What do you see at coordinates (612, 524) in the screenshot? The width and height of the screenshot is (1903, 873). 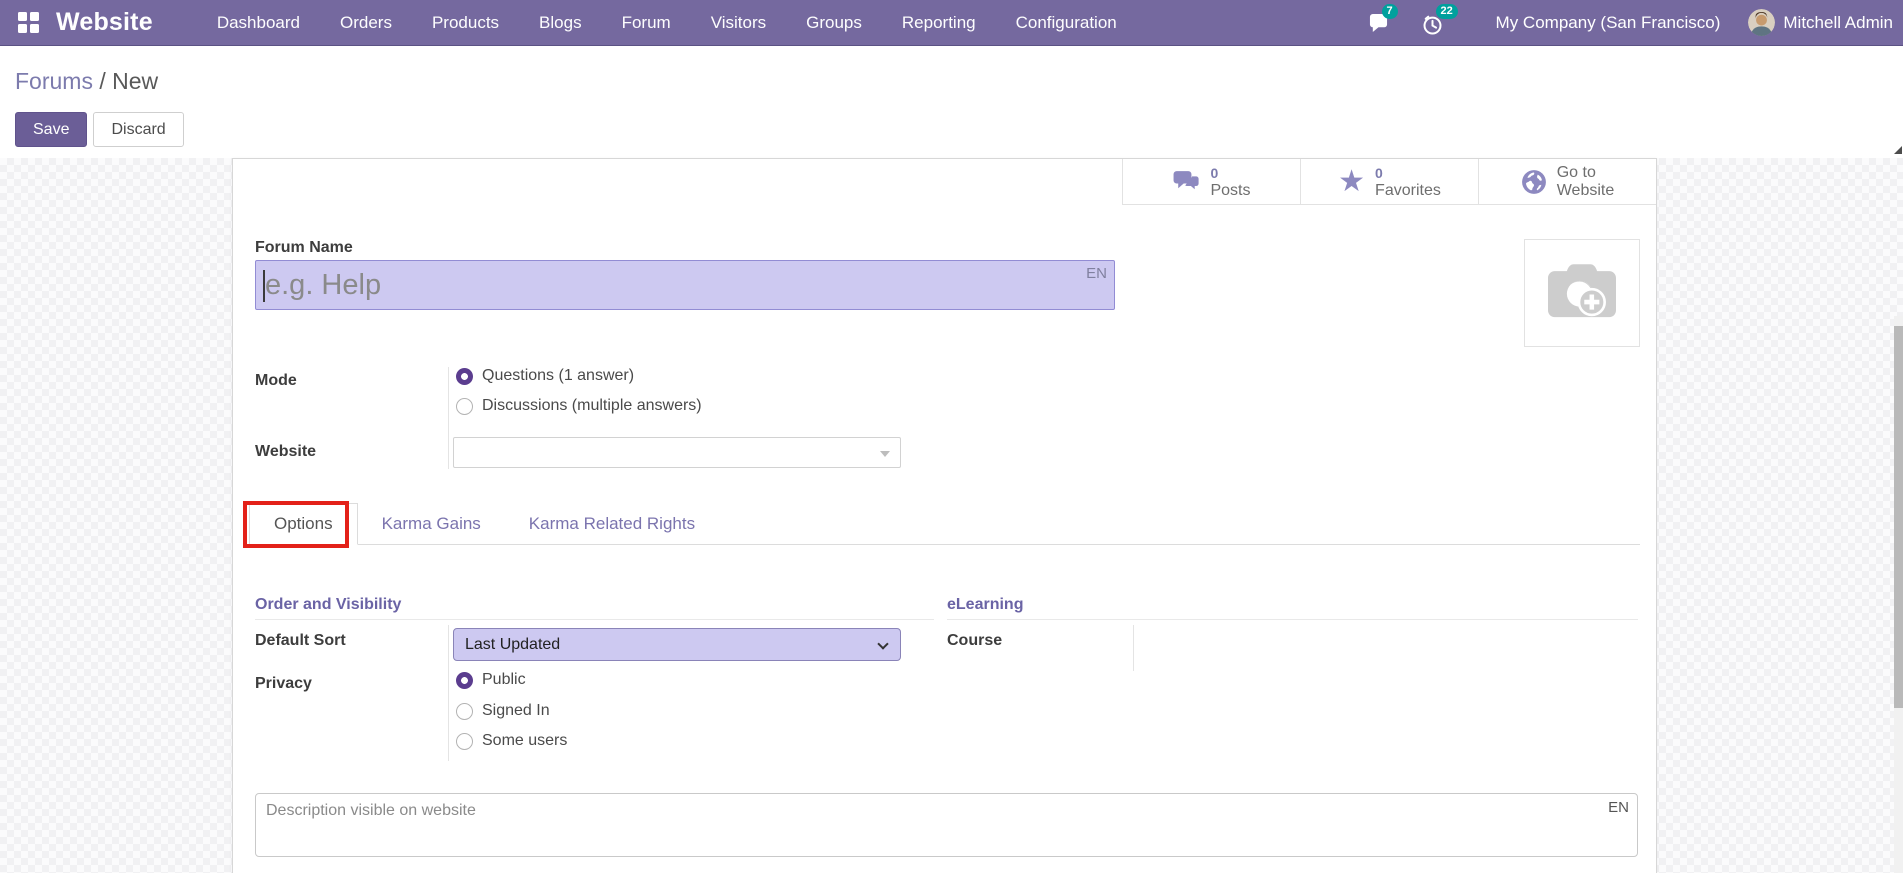 I see `tab-karma-related-rights: Karma Related Rights` at bounding box center [612, 524].